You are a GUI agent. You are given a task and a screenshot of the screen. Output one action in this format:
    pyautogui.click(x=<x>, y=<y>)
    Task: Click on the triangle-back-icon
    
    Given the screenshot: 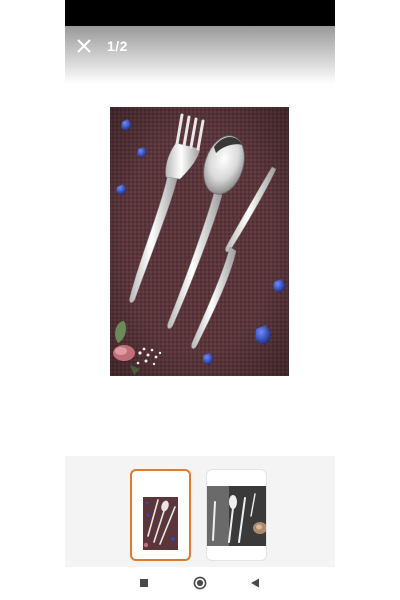 What is the action you would take?
    pyautogui.click(x=255, y=583)
    